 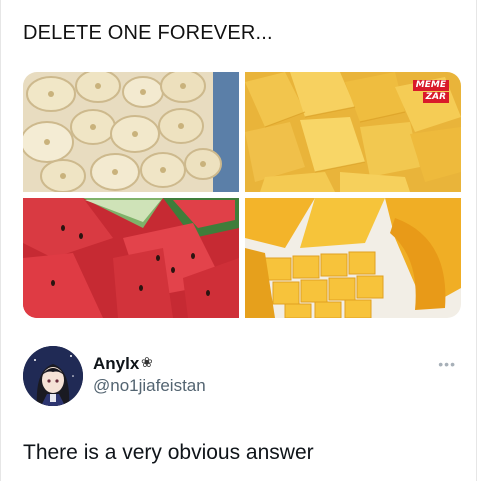 What do you see at coordinates (430, 92) in the screenshot?
I see `meme-watermark: MEME ZAR` at bounding box center [430, 92].